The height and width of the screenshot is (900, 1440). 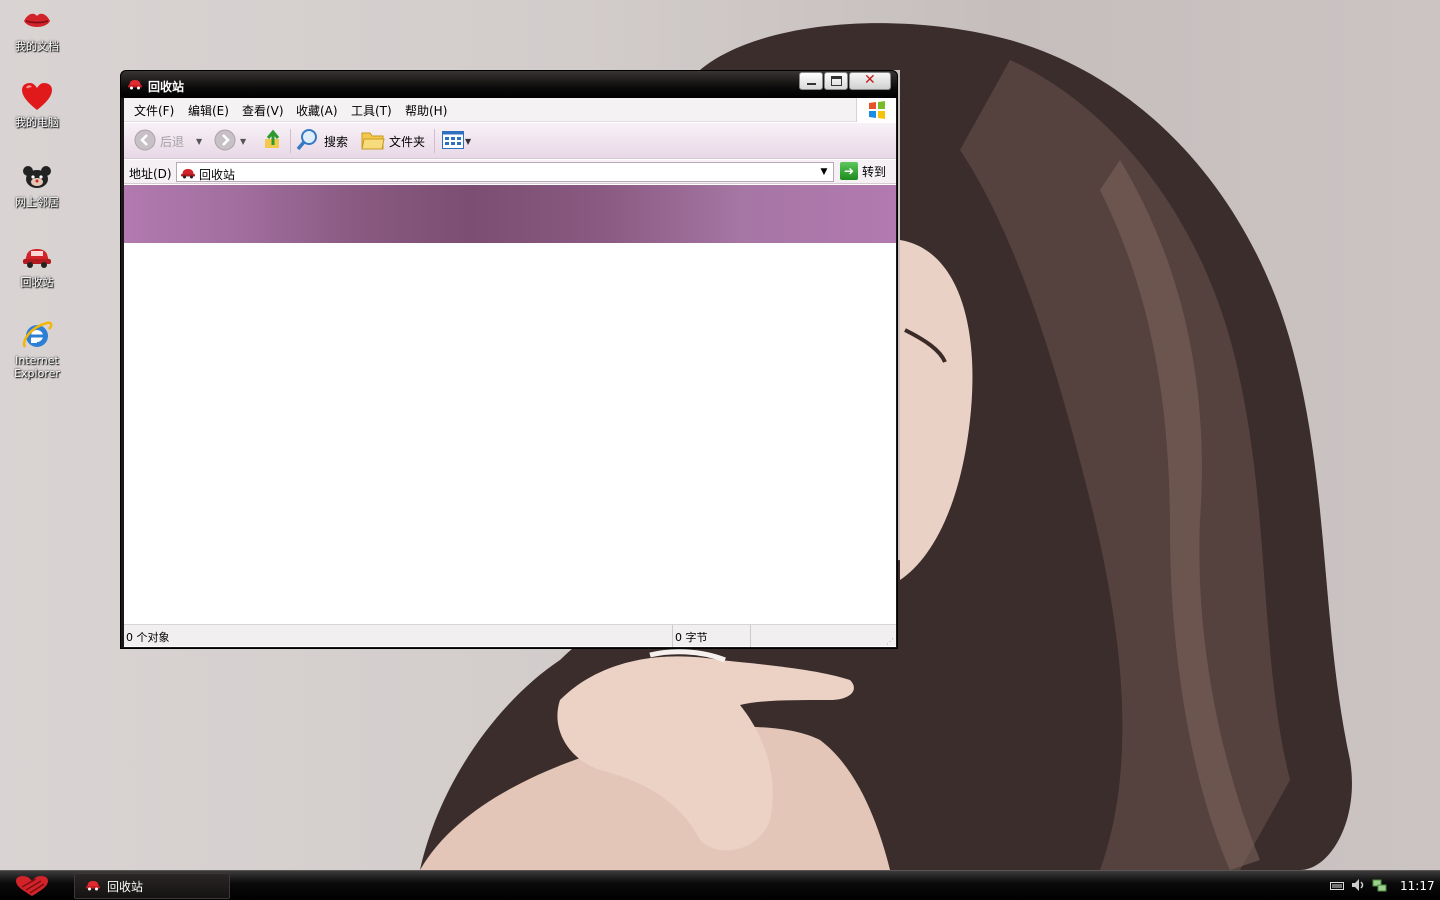 What do you see at coordinates (263, 110) in the screenshot?
I see `menu-view: 查看(V)` at bounding box center [263, 110].